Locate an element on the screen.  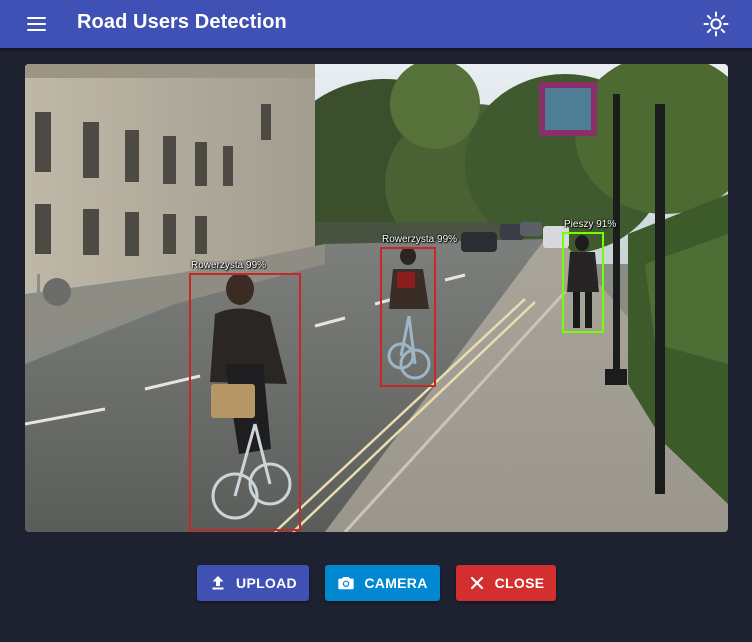
menu-button is located at coordinates (37, 24).